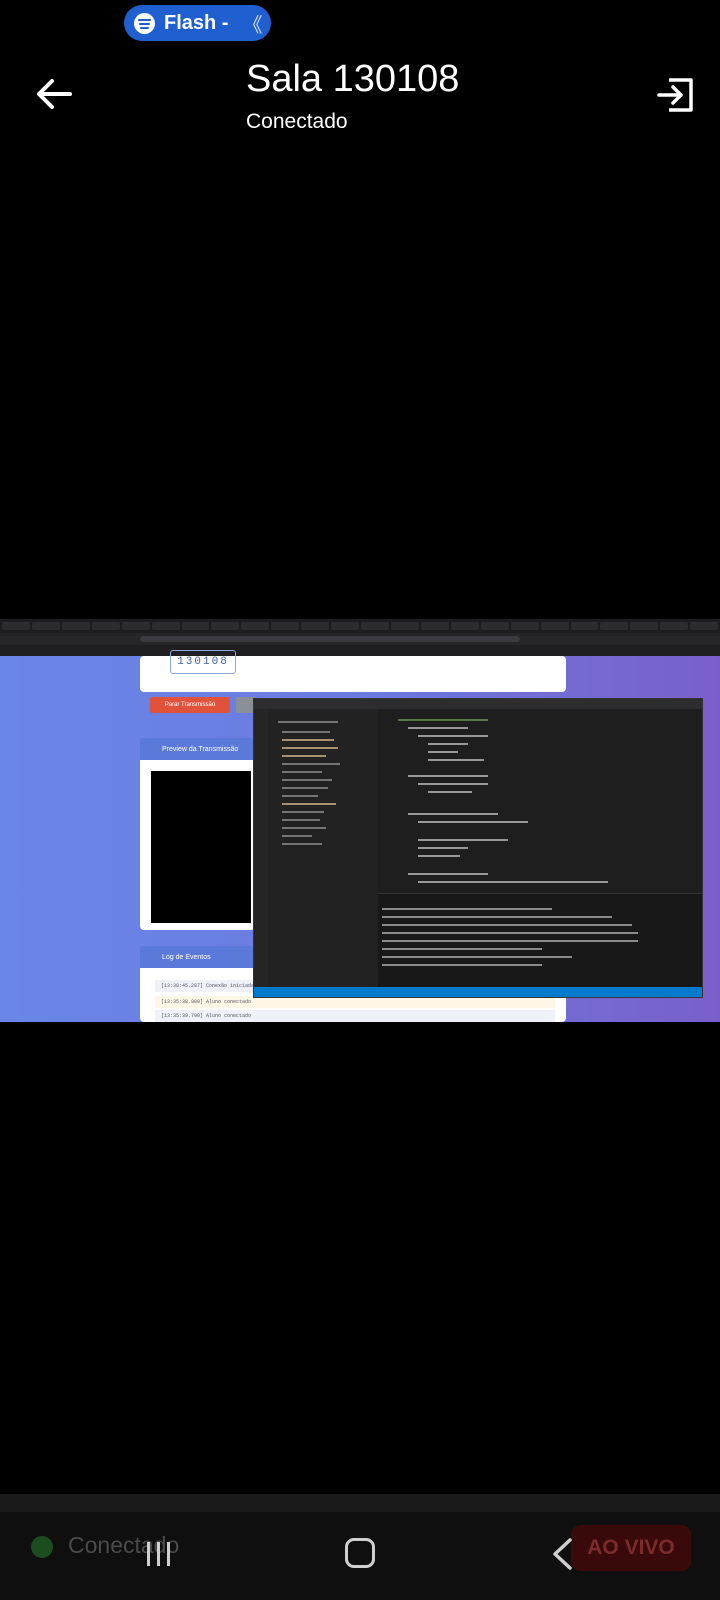  What do you see at coordinates (323, 848) in the screenshot?
I see `file-explorer` at bounding box center [323, 848].